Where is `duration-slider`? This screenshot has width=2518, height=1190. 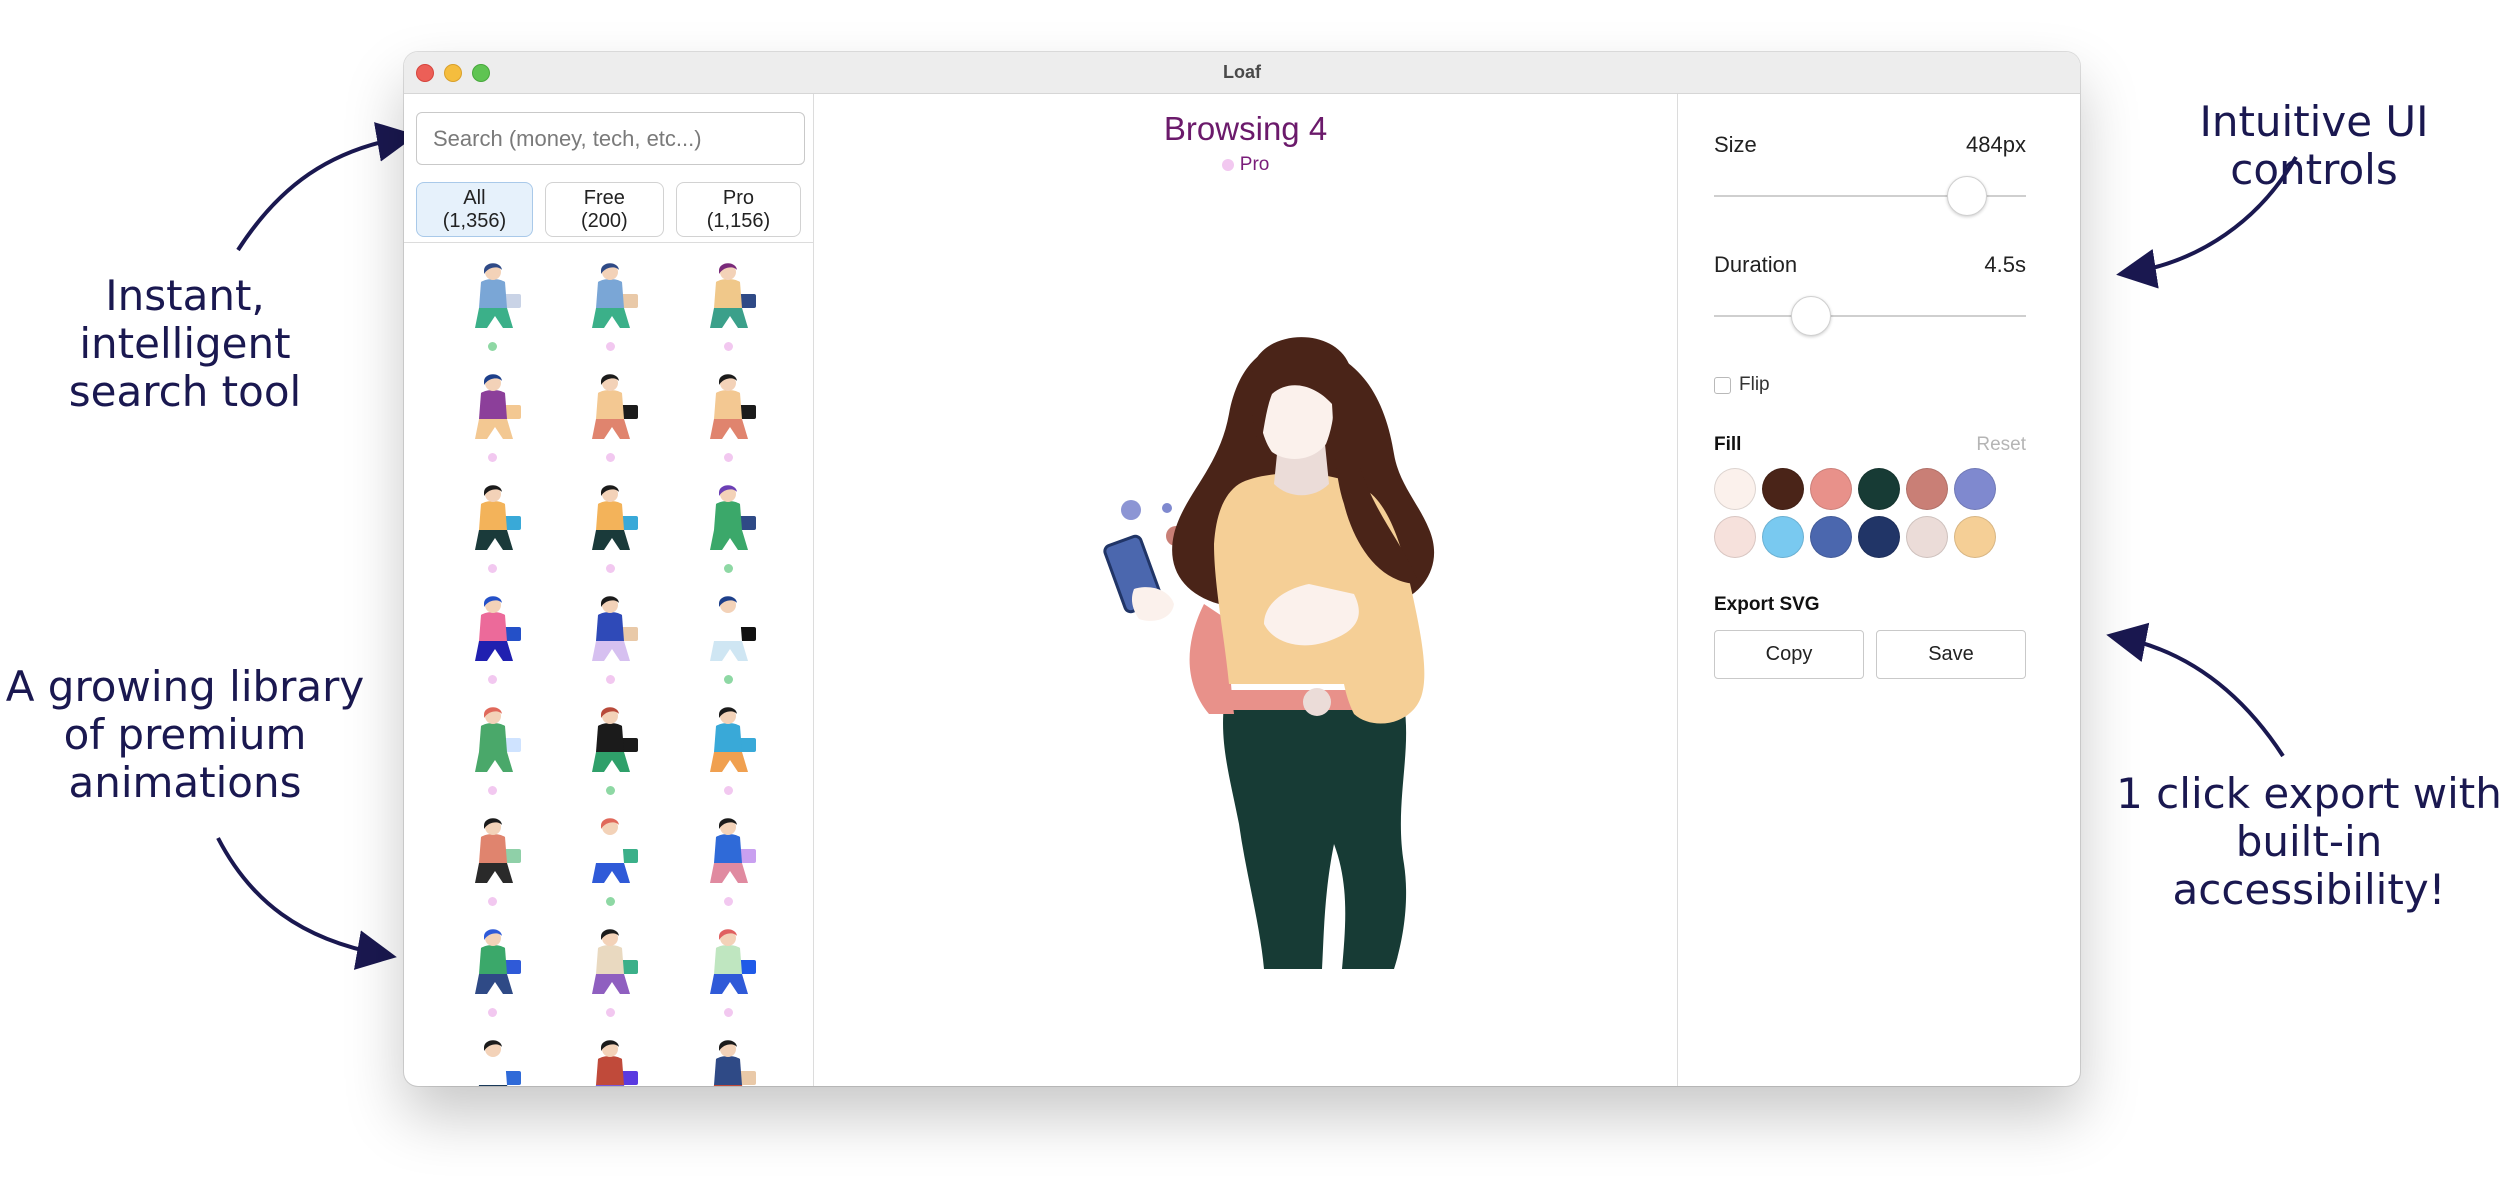 duration-slider is located at coordinates (1870, 316).